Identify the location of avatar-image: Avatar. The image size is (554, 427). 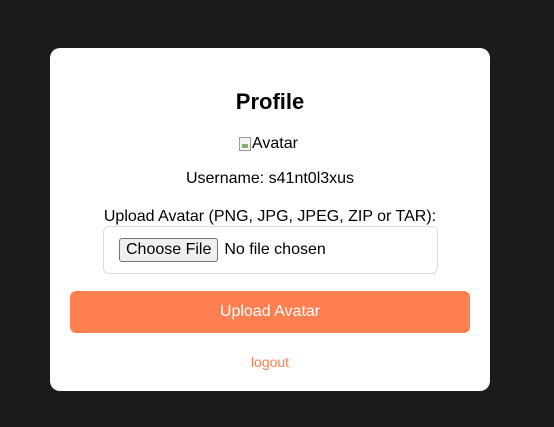
(268, 144).